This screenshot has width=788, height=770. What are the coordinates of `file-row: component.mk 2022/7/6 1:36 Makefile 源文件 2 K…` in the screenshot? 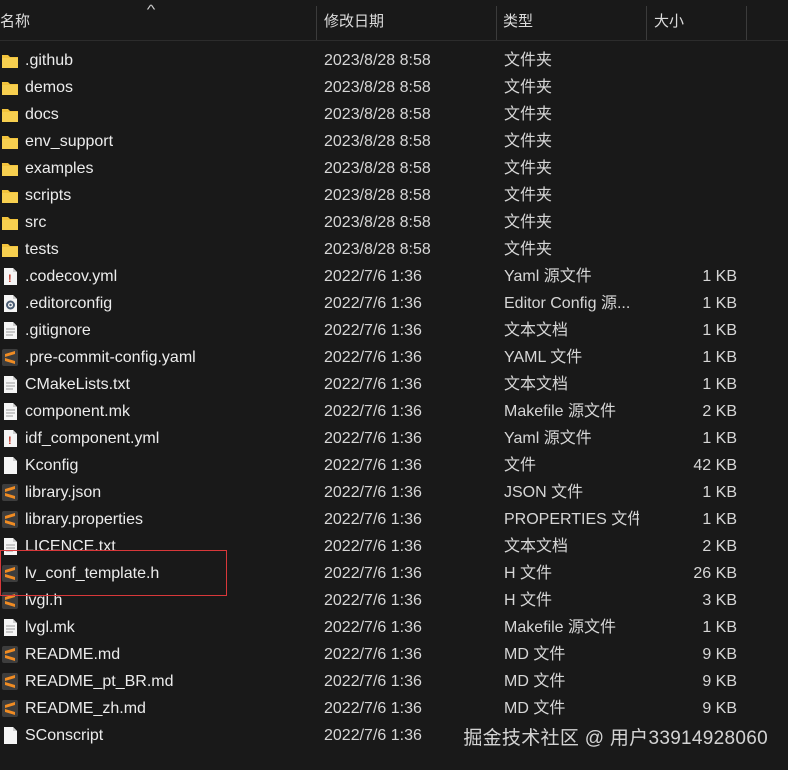 It's located at (394, 411).